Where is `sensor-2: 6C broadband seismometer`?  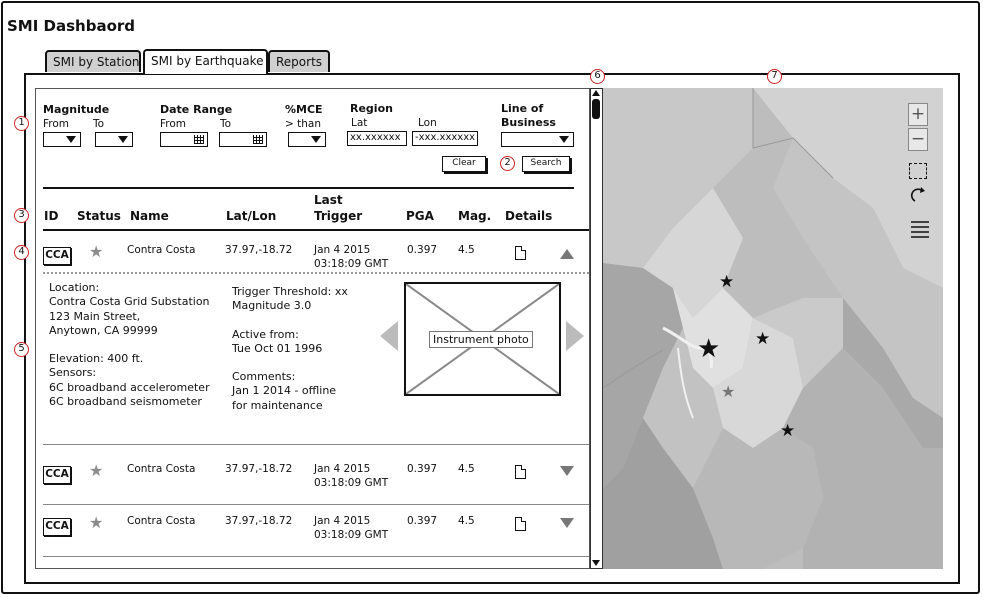 sensor-2: 6C broadband seismometer is located at coordinates (125, 402).